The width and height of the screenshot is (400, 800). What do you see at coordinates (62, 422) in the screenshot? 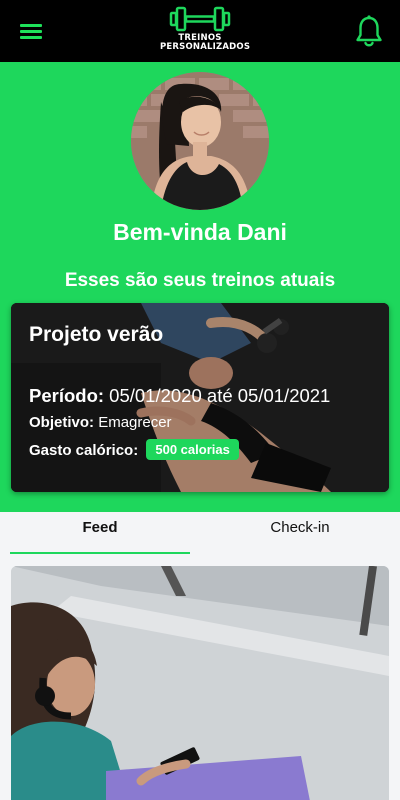
I see `objective-label: Objetivo:` at bounding box center [62, 422].